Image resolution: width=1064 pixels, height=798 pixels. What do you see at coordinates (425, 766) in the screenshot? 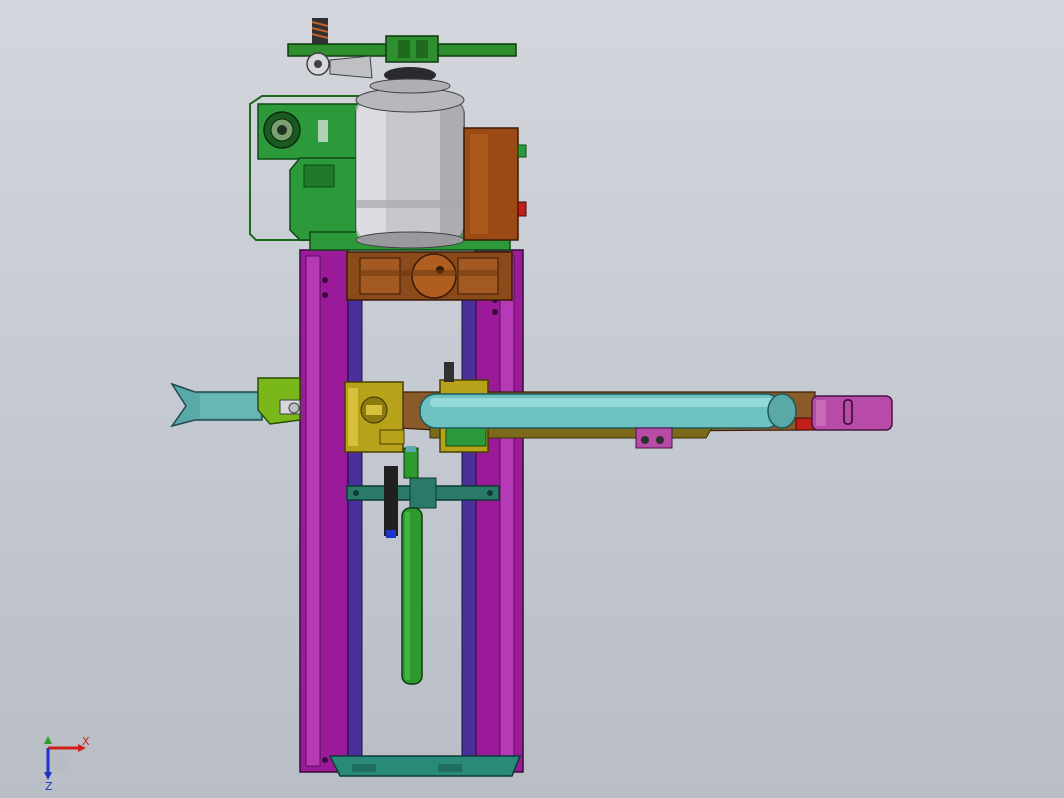
I see `base-plate` at bounding box center [425, 766].